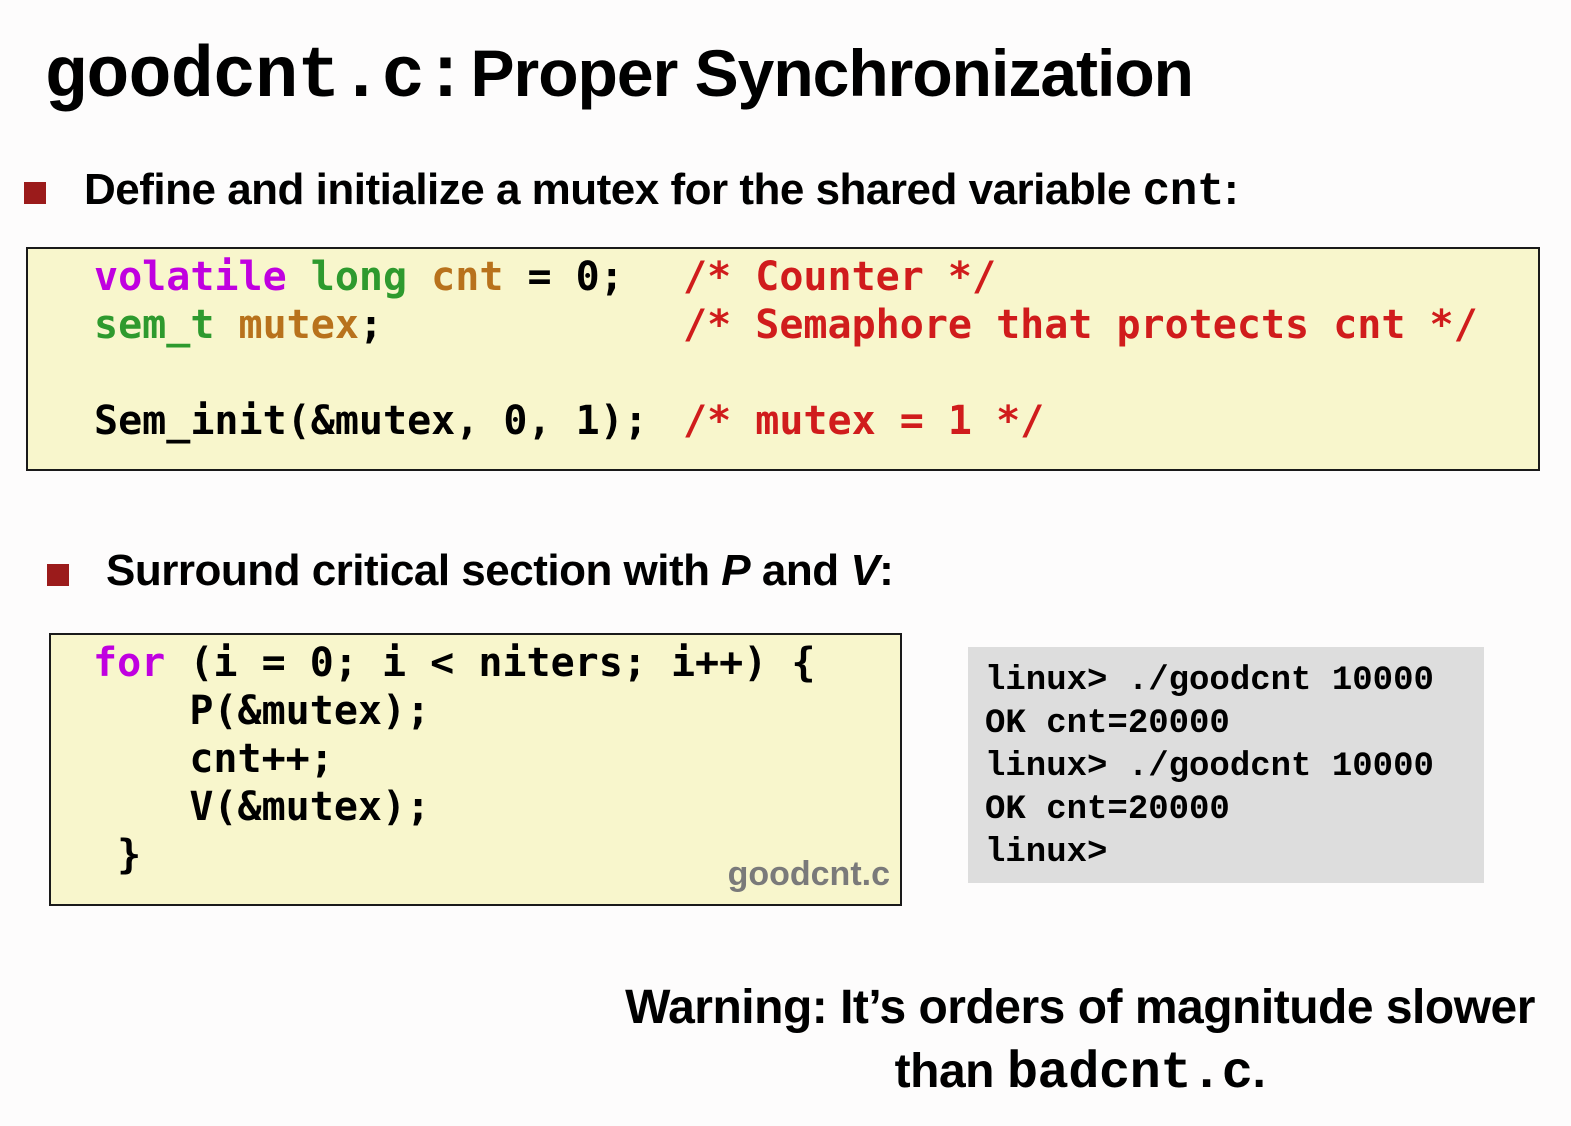  Describe the element at coordinates (154, 325) in the screenshot. I see `code-type-sem-t: sem_t` at that location.